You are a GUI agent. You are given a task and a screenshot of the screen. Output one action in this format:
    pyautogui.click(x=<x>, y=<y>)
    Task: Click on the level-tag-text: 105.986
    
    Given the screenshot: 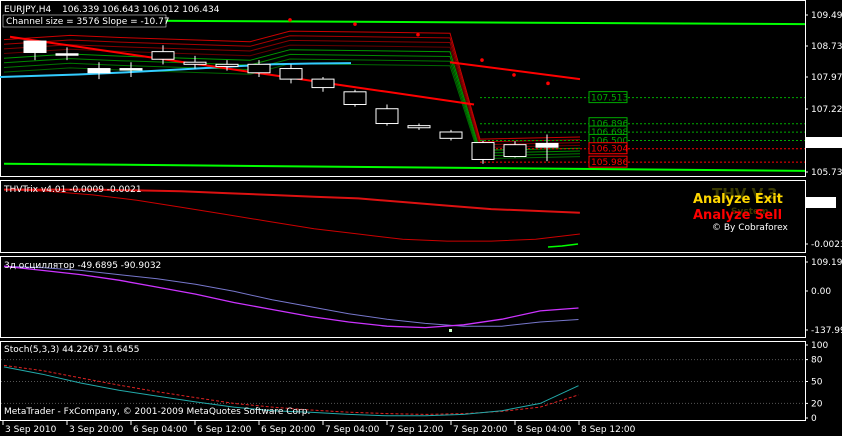 What is the action you would take?
    pyautogui.click(x=609, y=163)
    